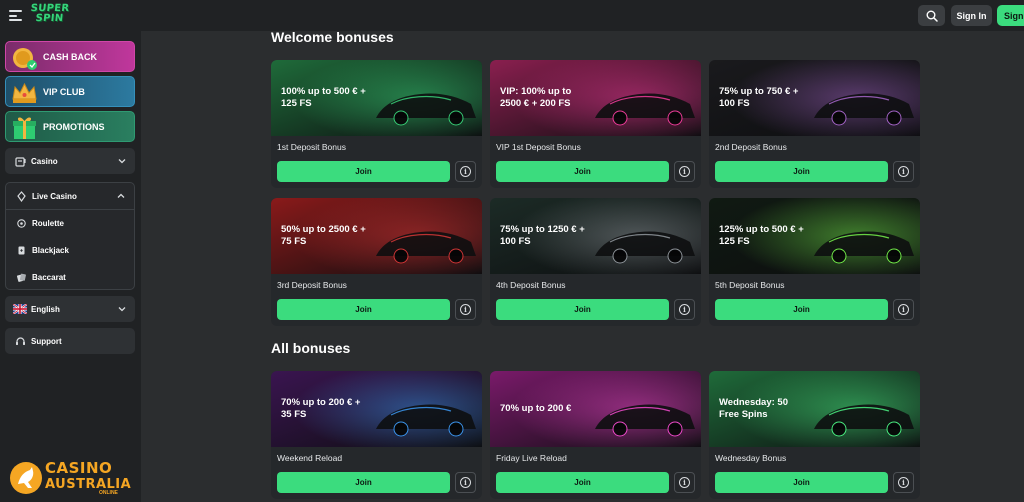  I want to click on sidebar-promo-label: CASH BACK, so click(70, 56).